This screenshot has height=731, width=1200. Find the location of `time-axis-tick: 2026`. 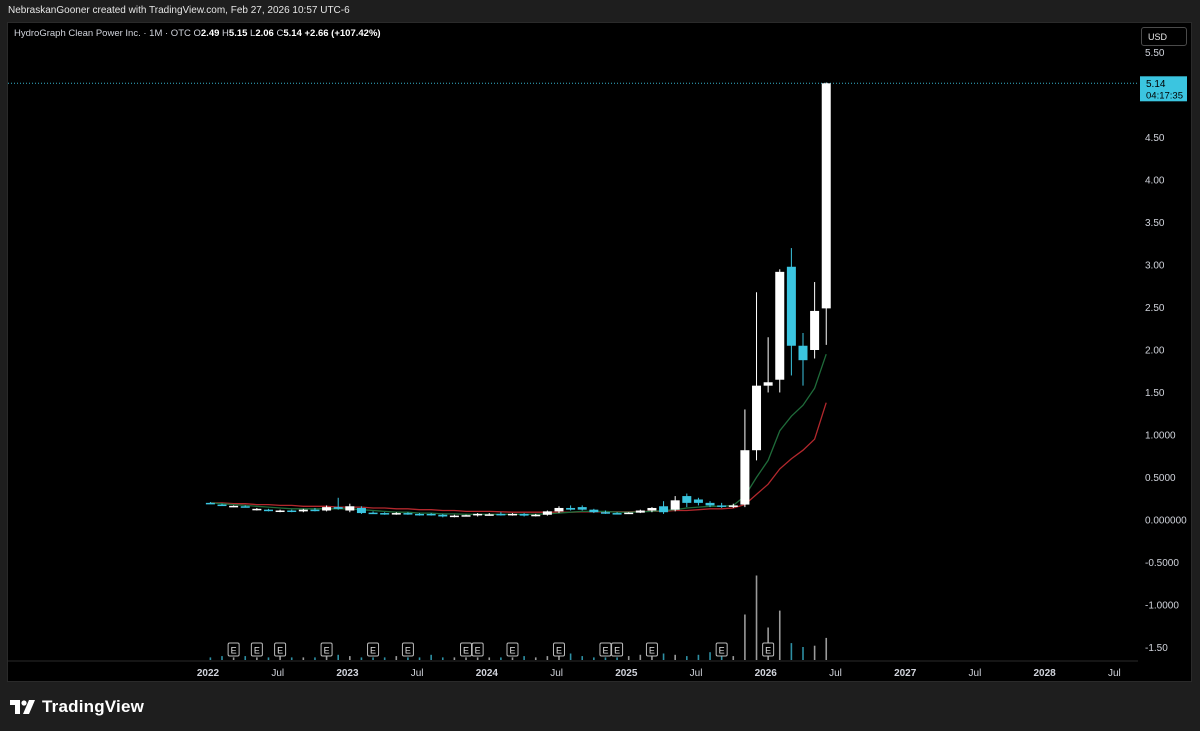

time-axis-tick: 2026 is located at coordinates (766, 673).